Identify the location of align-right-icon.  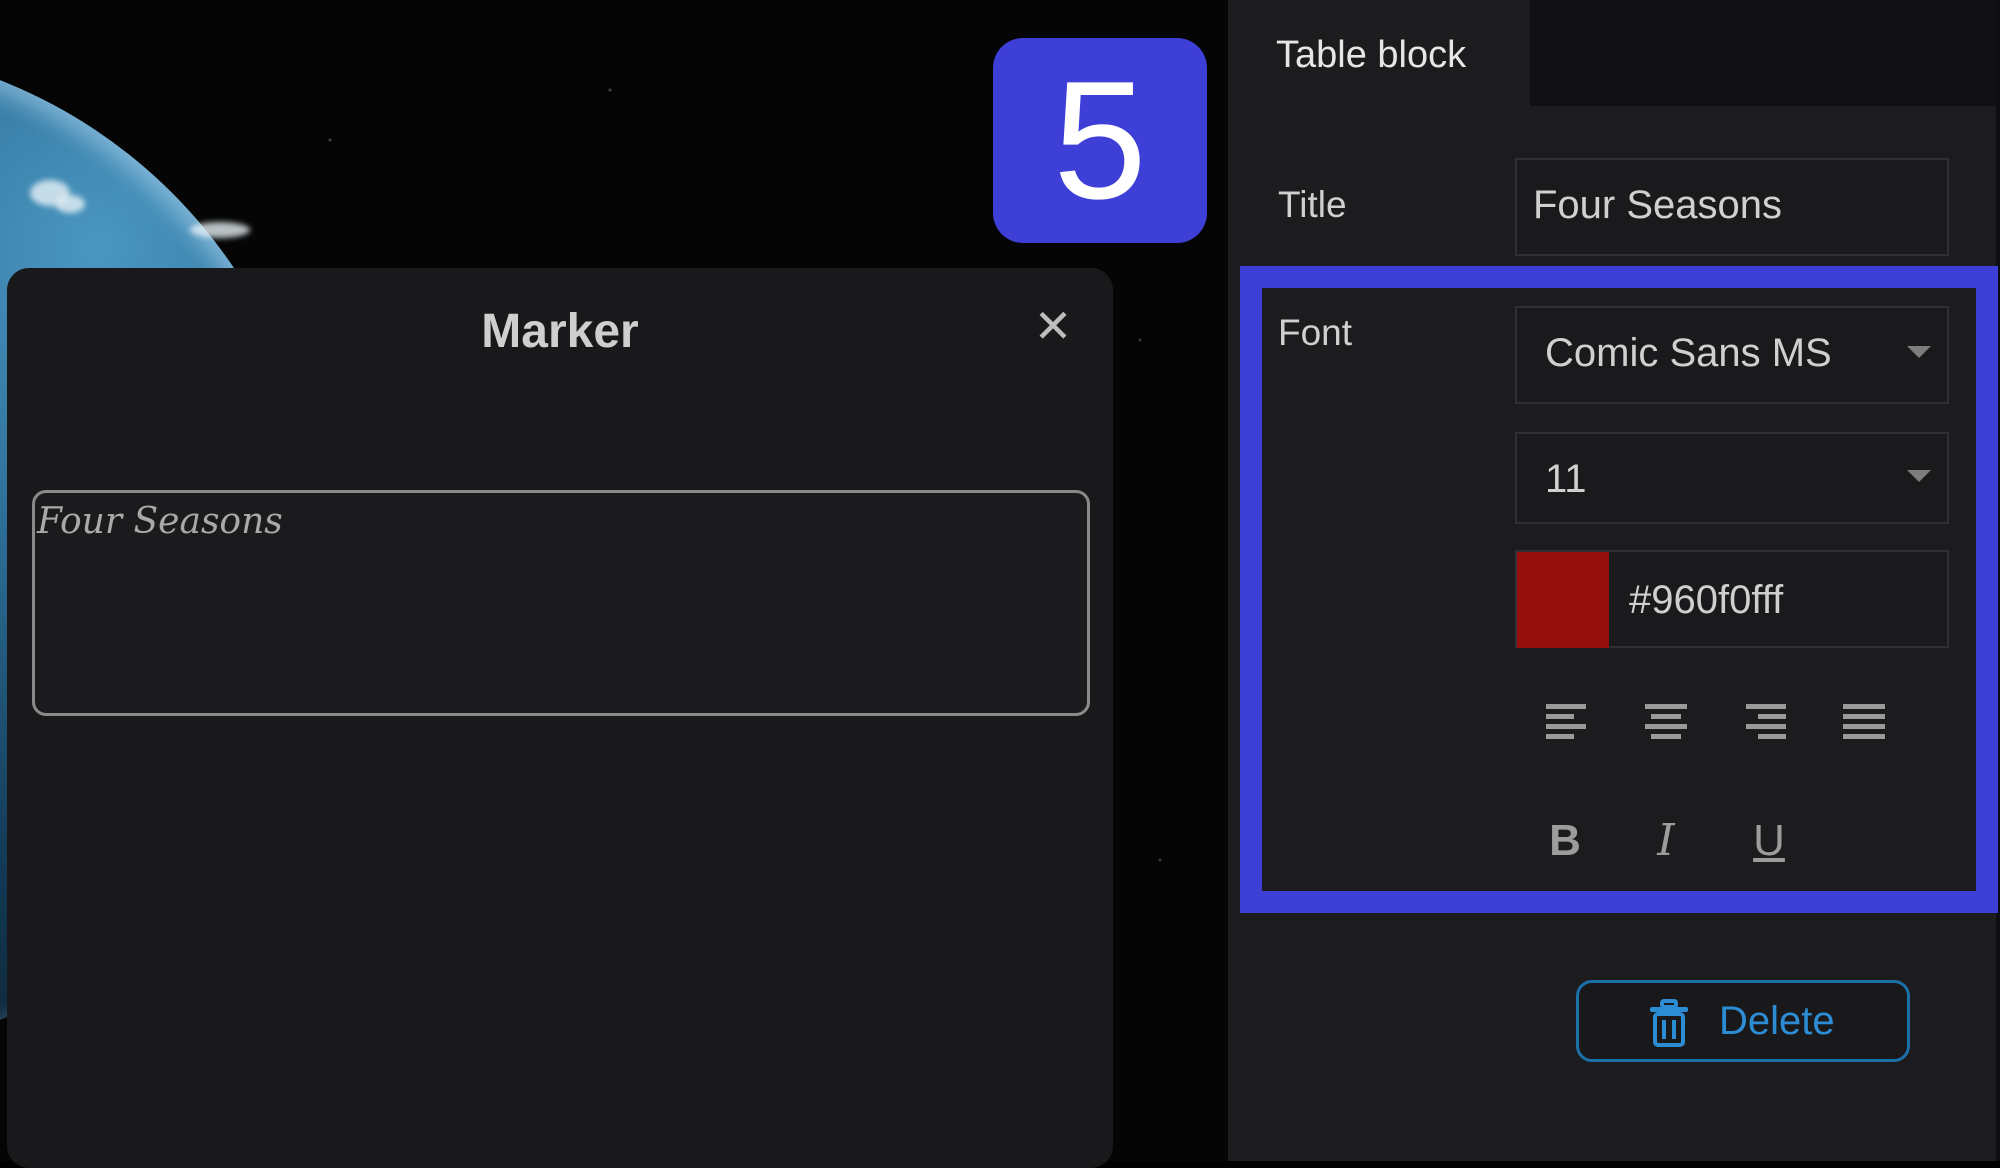
(1765, 721).